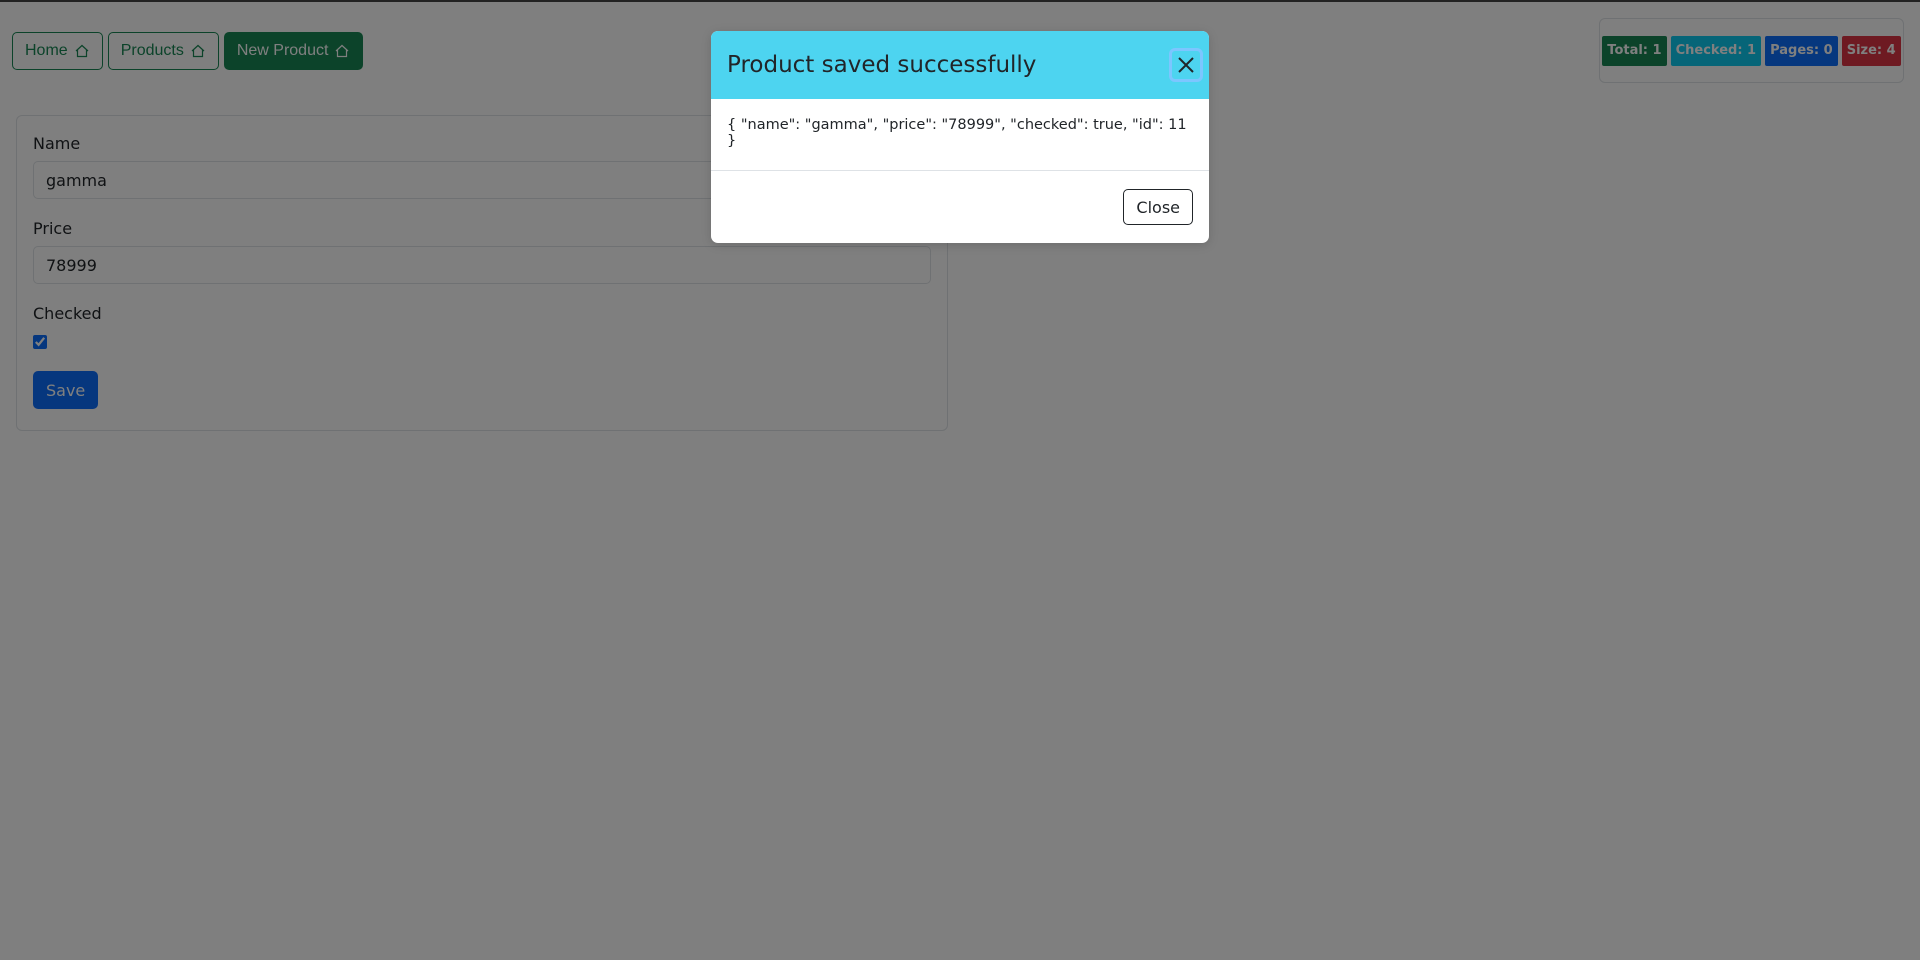  I want to click on close-icon, so click(1186, 65).